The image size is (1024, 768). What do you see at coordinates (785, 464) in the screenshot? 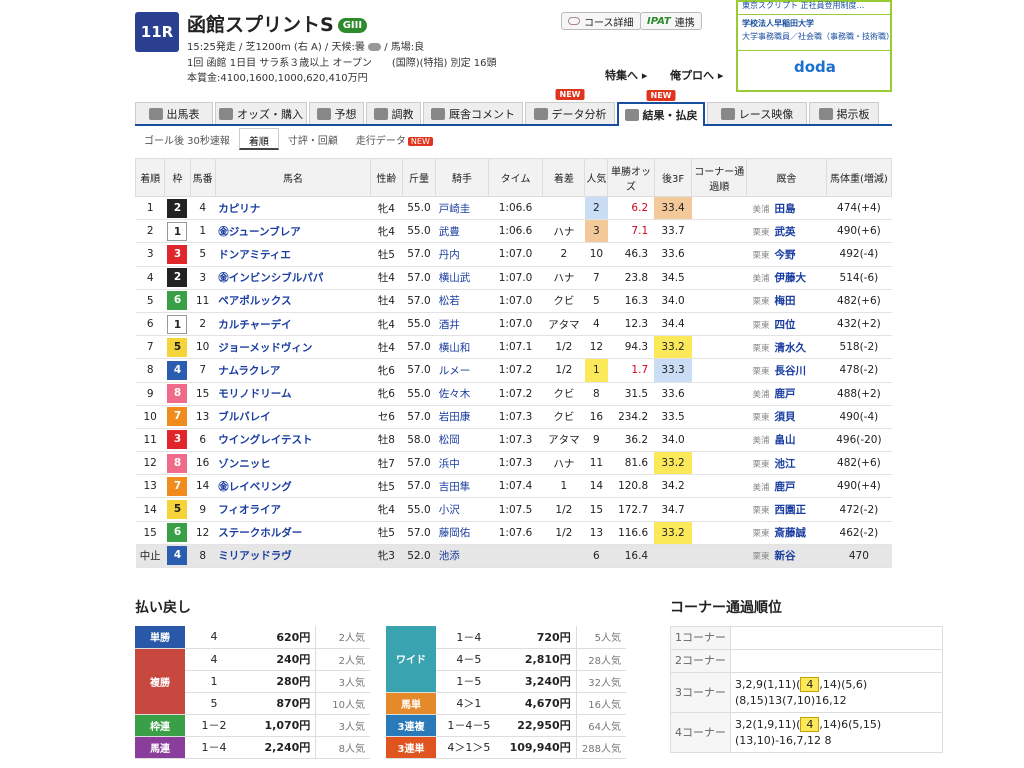
I see `trainer-name: 池江` at bounding box center [785, 464].